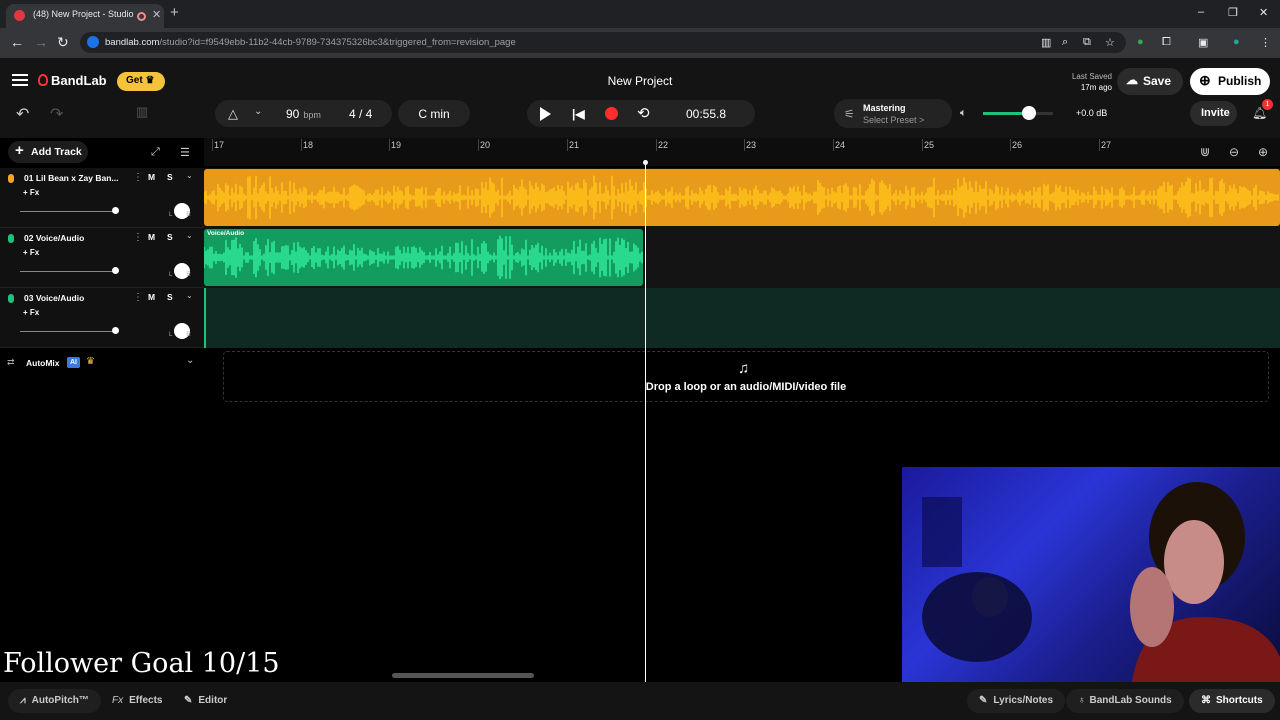 This screenshot has width=1280, height=720. What do you see at coordinates (48, 152) in the screenshot?
I see `add-track-button: Add Track` at bounding box center [48, 152].